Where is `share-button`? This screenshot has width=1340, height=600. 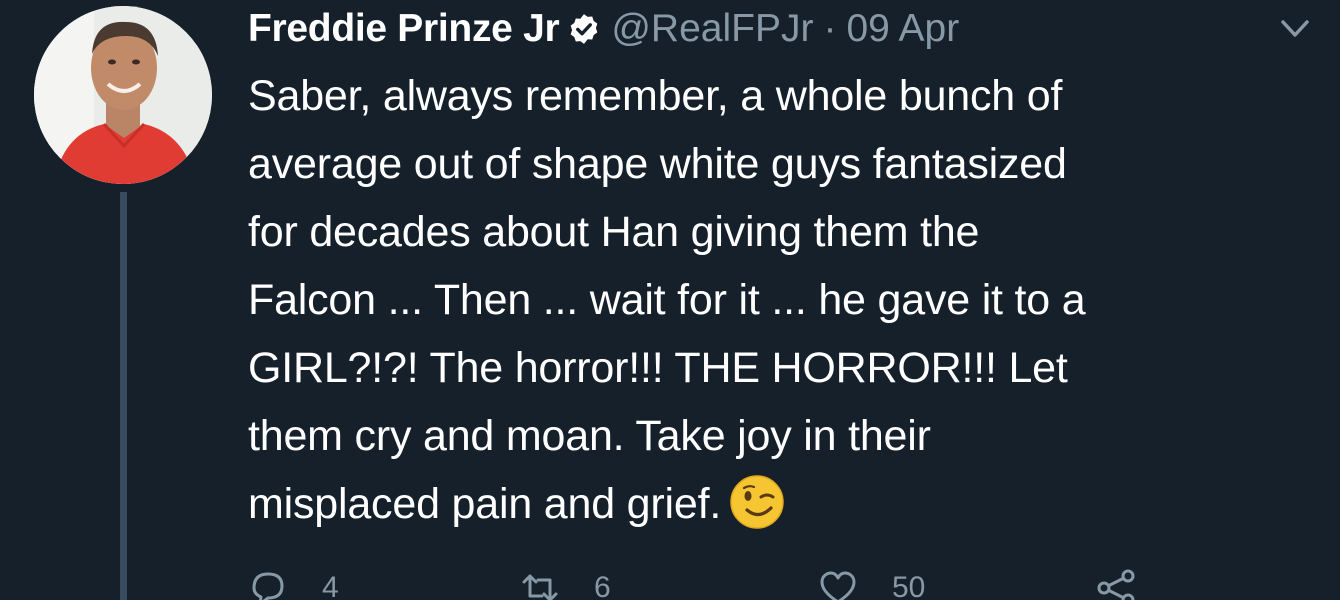 share-button is located at coordinates (1116, 584).